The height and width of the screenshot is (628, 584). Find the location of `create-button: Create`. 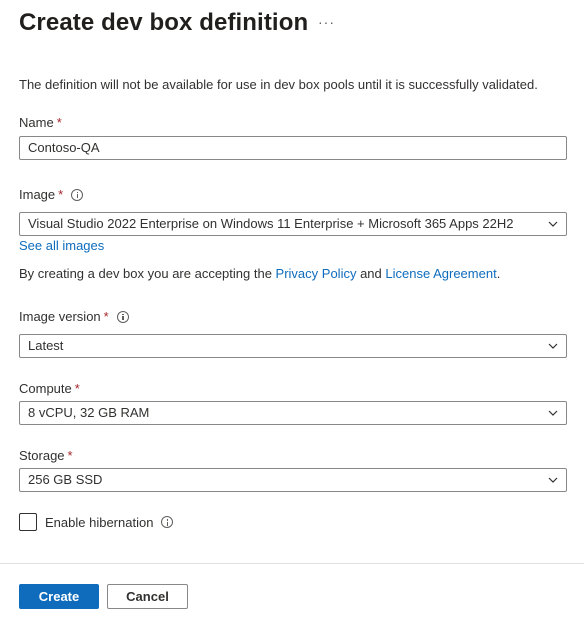

create-button: Create is located at coordinates (59, 596).